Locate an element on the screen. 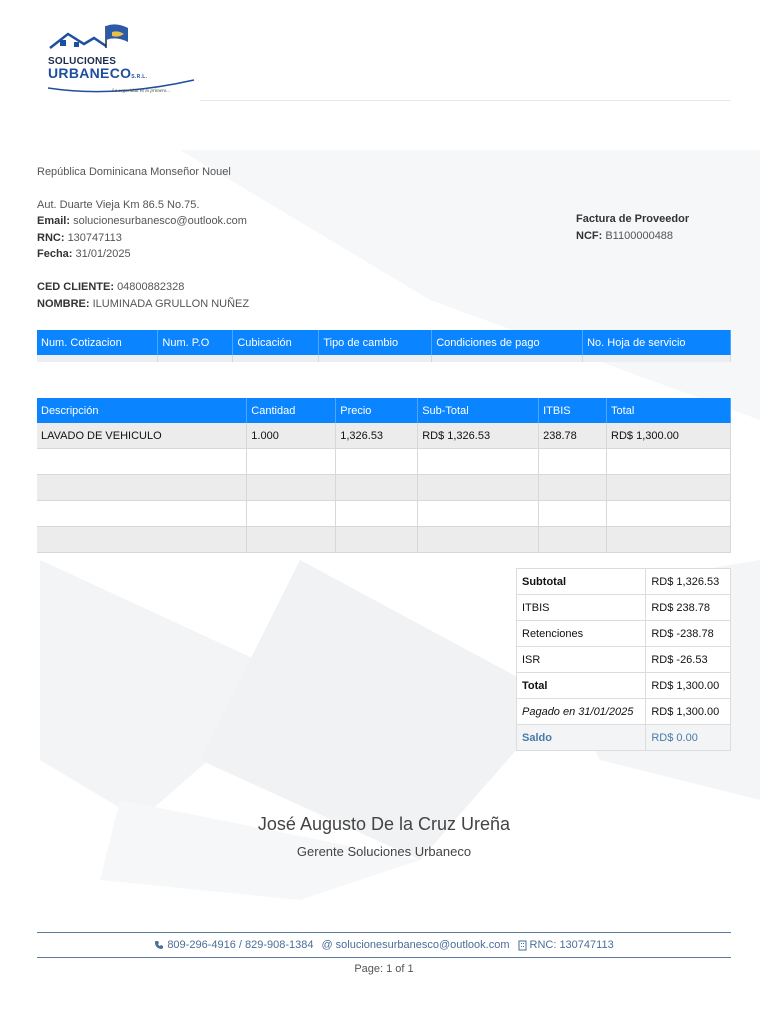 The width and height of the screenshot is (768, 1024). totals-row-isr: ISR RD$ -26.53 is located at coordinates (623, 659).